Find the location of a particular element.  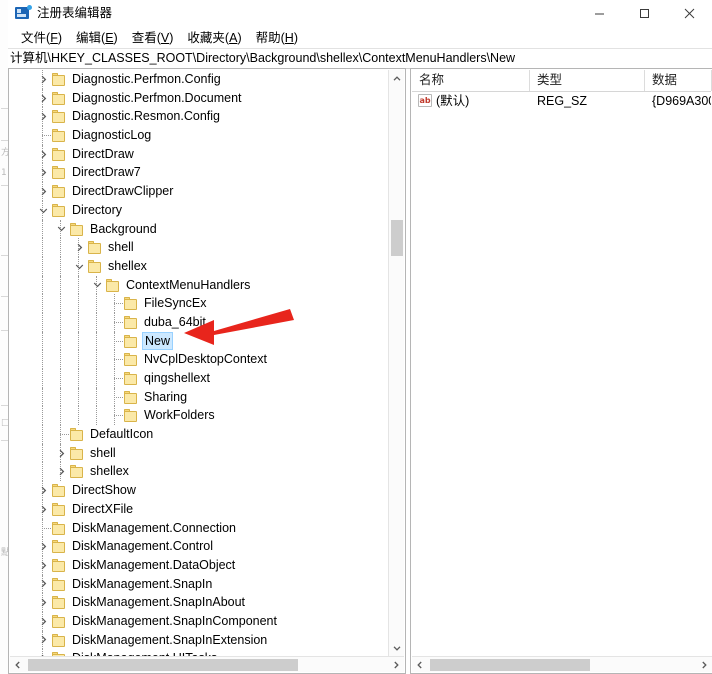

scroll-up-icon is located at coordinates (397, 78).